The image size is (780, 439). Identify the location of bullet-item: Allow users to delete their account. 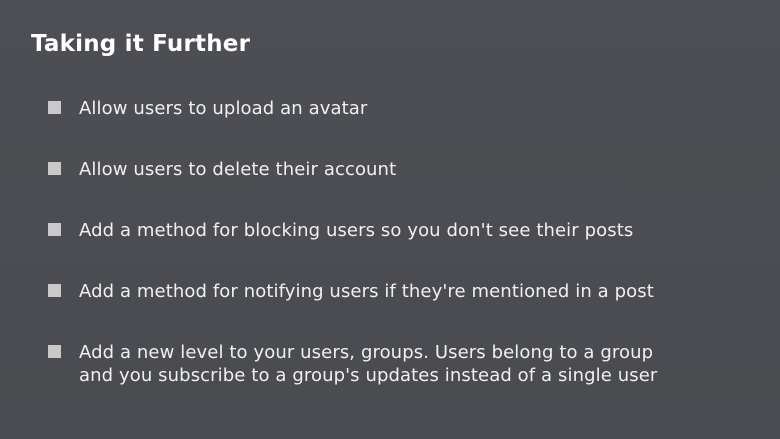
(222, 169).